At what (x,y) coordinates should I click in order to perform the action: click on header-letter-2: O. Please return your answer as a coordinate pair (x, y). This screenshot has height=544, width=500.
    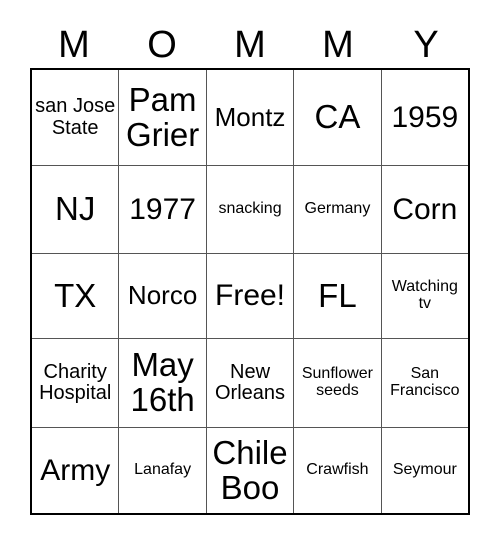
    Looking at the image, I should click on (162, 45).